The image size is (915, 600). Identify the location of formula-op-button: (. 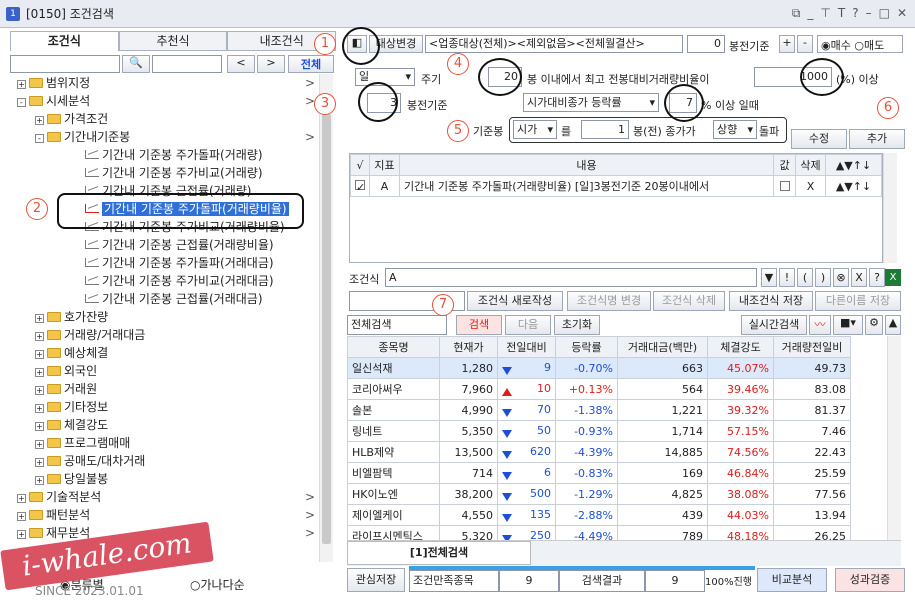
(805, 277).